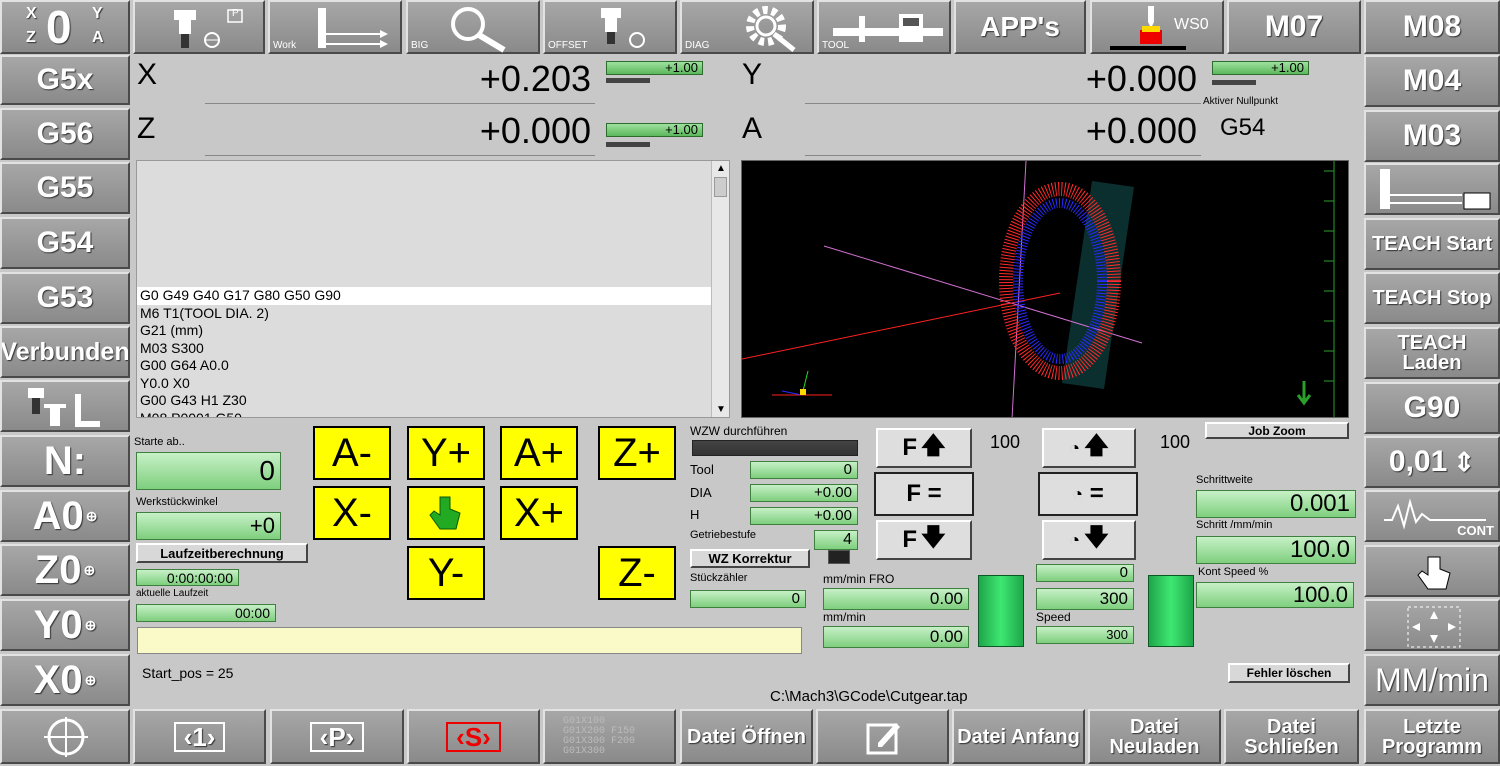 The image size is (1500, 766). What do you see at coordinates (222, 553) in the screenshot?
I see `runtime-calc-button: Laufzeitberechnung` at bounding box center [222, 553].